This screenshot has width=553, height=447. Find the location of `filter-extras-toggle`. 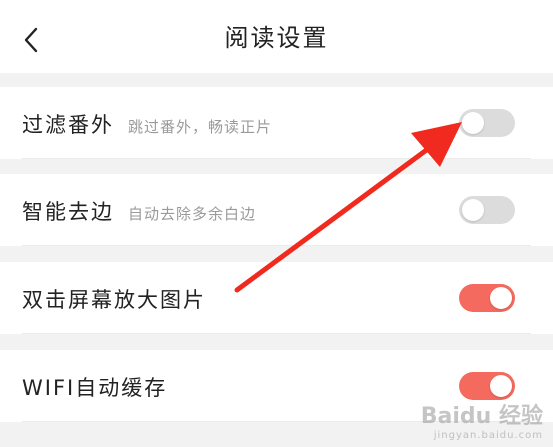

filter-extras-toggle is located at coordinates (487, 123).